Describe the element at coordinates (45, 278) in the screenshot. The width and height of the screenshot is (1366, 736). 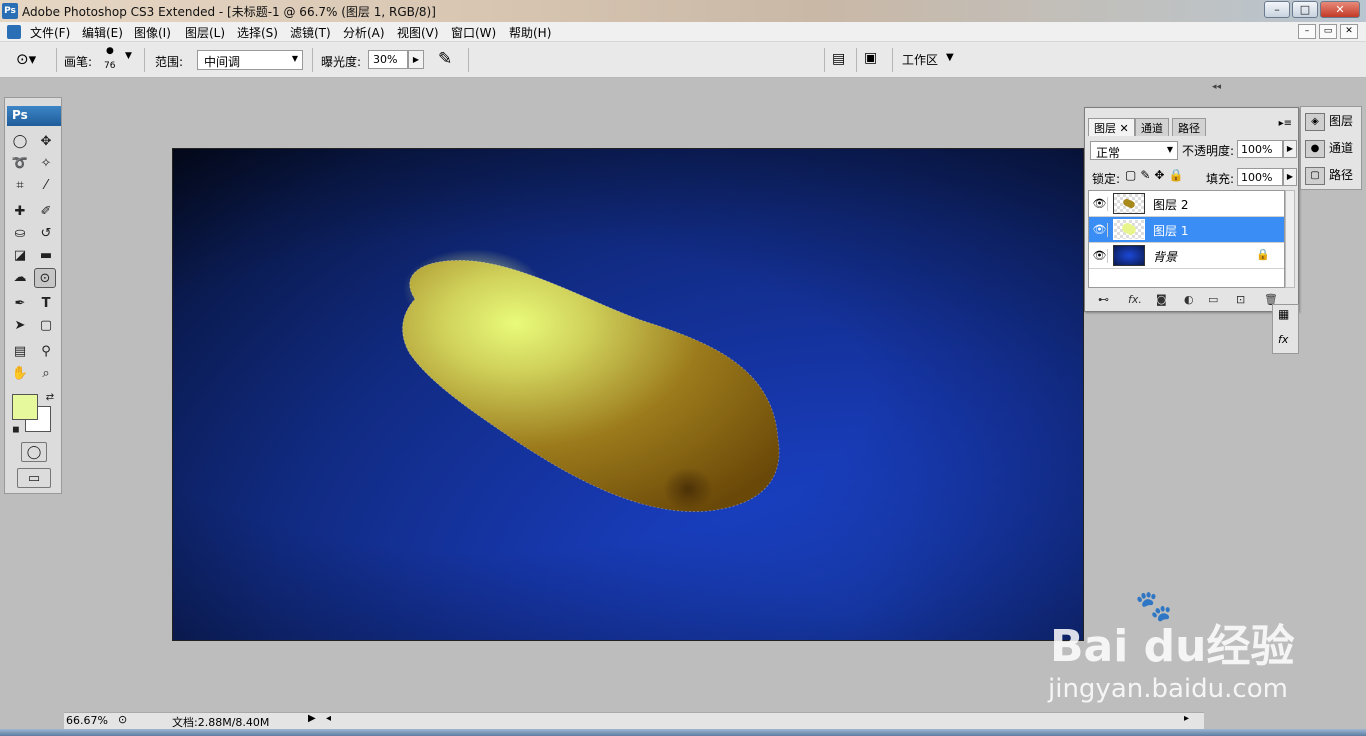
I see `sponge-tool-icon: ⊙` at that location.